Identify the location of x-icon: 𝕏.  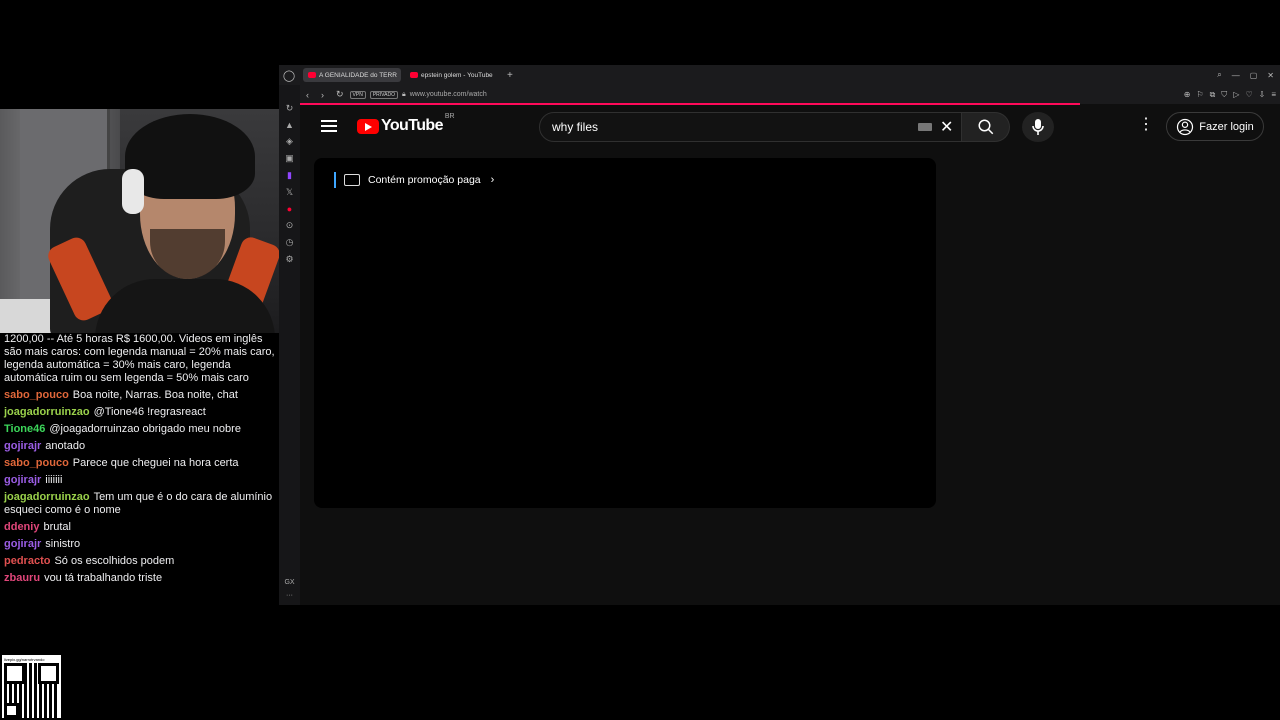
(289, 192).